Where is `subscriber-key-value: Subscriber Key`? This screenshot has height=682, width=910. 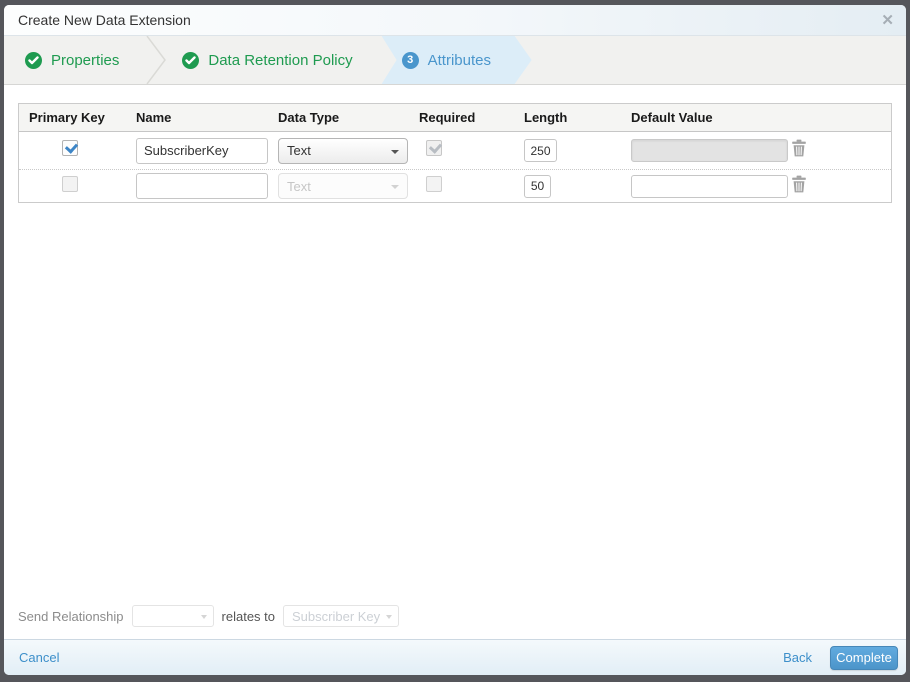 subscriber-key-value: Subscriber Key is located at coordinates (336, 616).